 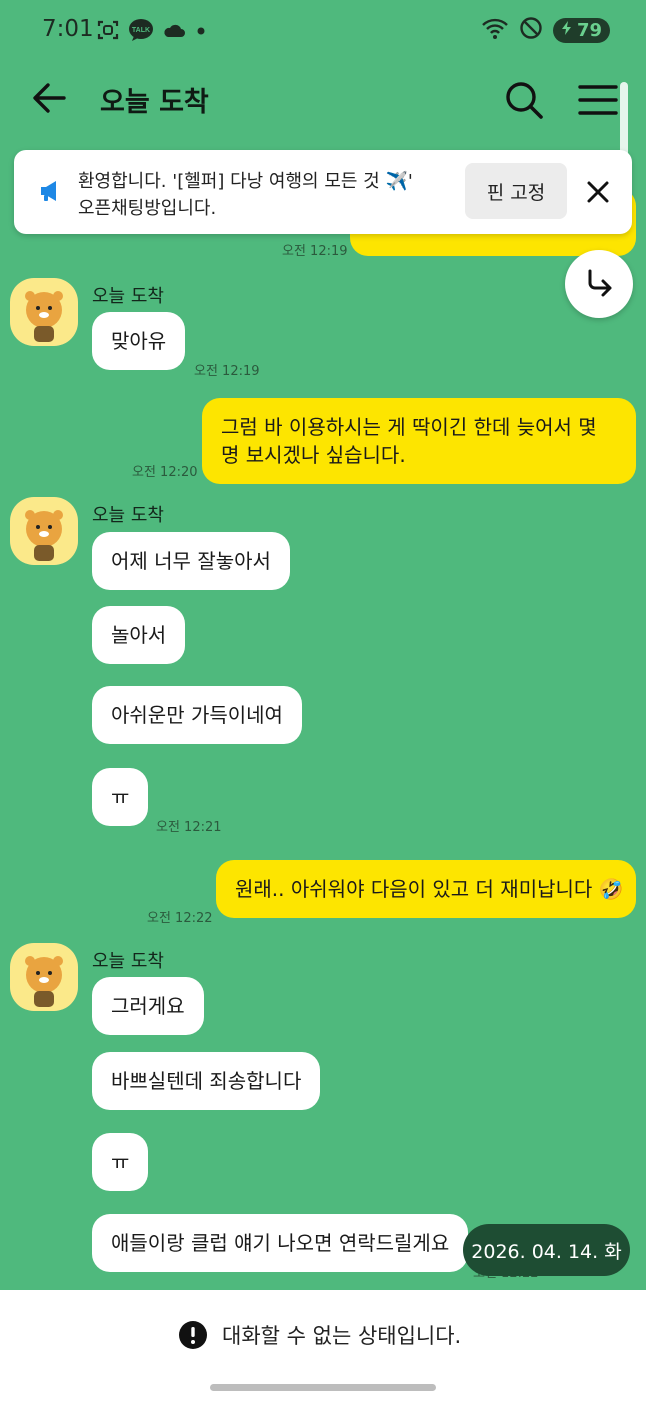 What do you see at coordinates (139, 341) in the screenshot?
I see `message-bubble: 맞아유` at bounding box center [139, 341].